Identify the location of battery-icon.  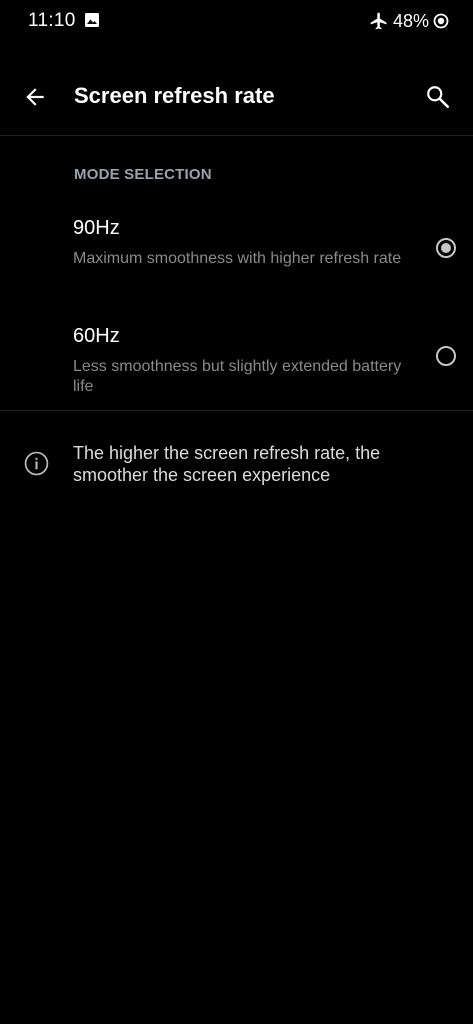
(441, 21).